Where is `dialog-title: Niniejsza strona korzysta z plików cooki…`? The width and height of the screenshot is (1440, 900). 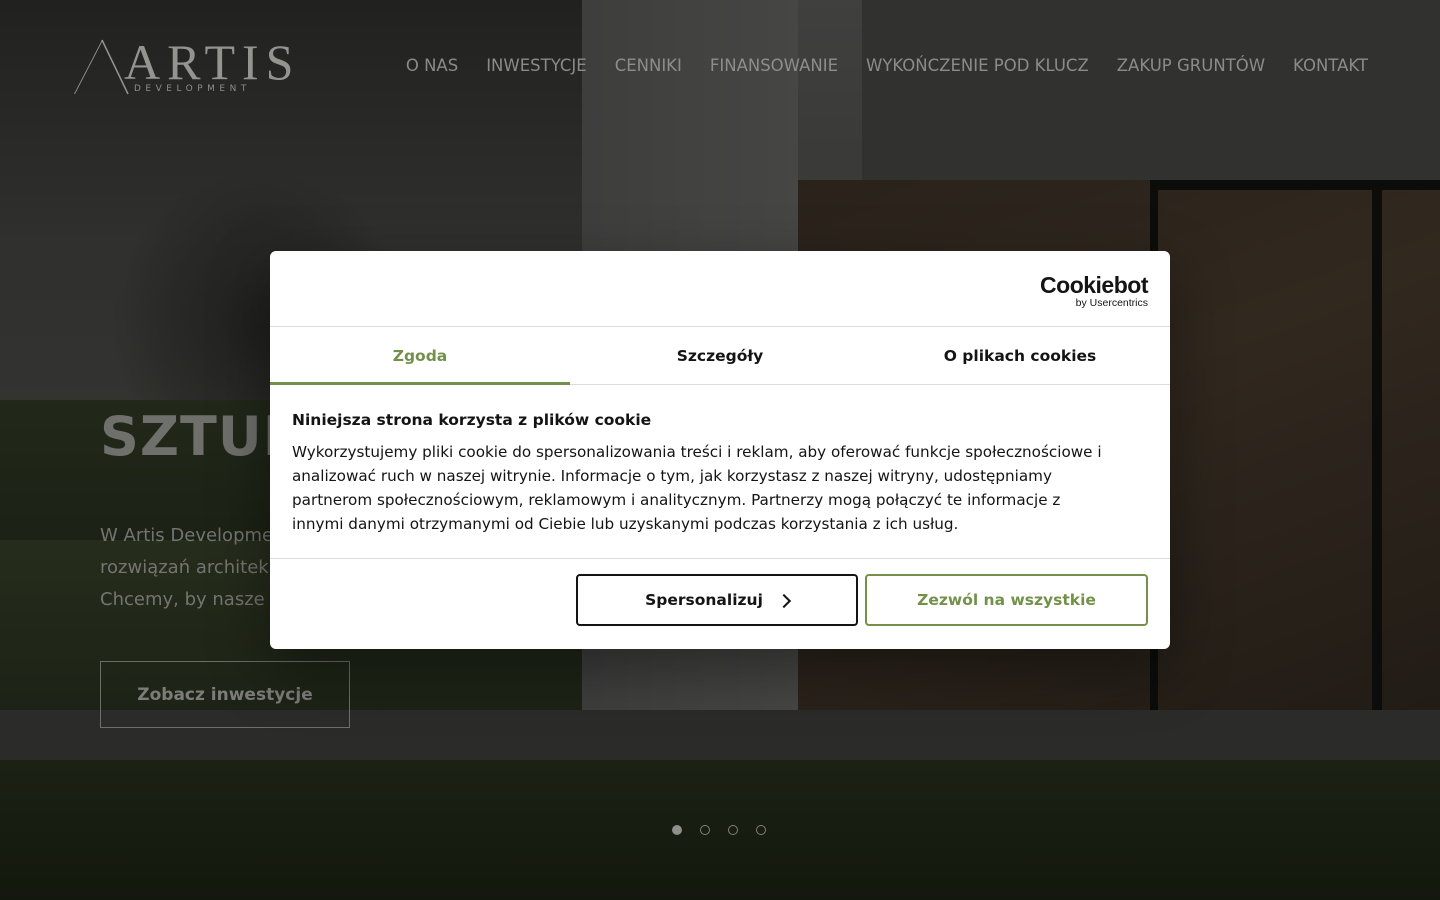 dialog-title: Niniejsza strona korzysta z plików cooki… is located at coordinates (472, 420).